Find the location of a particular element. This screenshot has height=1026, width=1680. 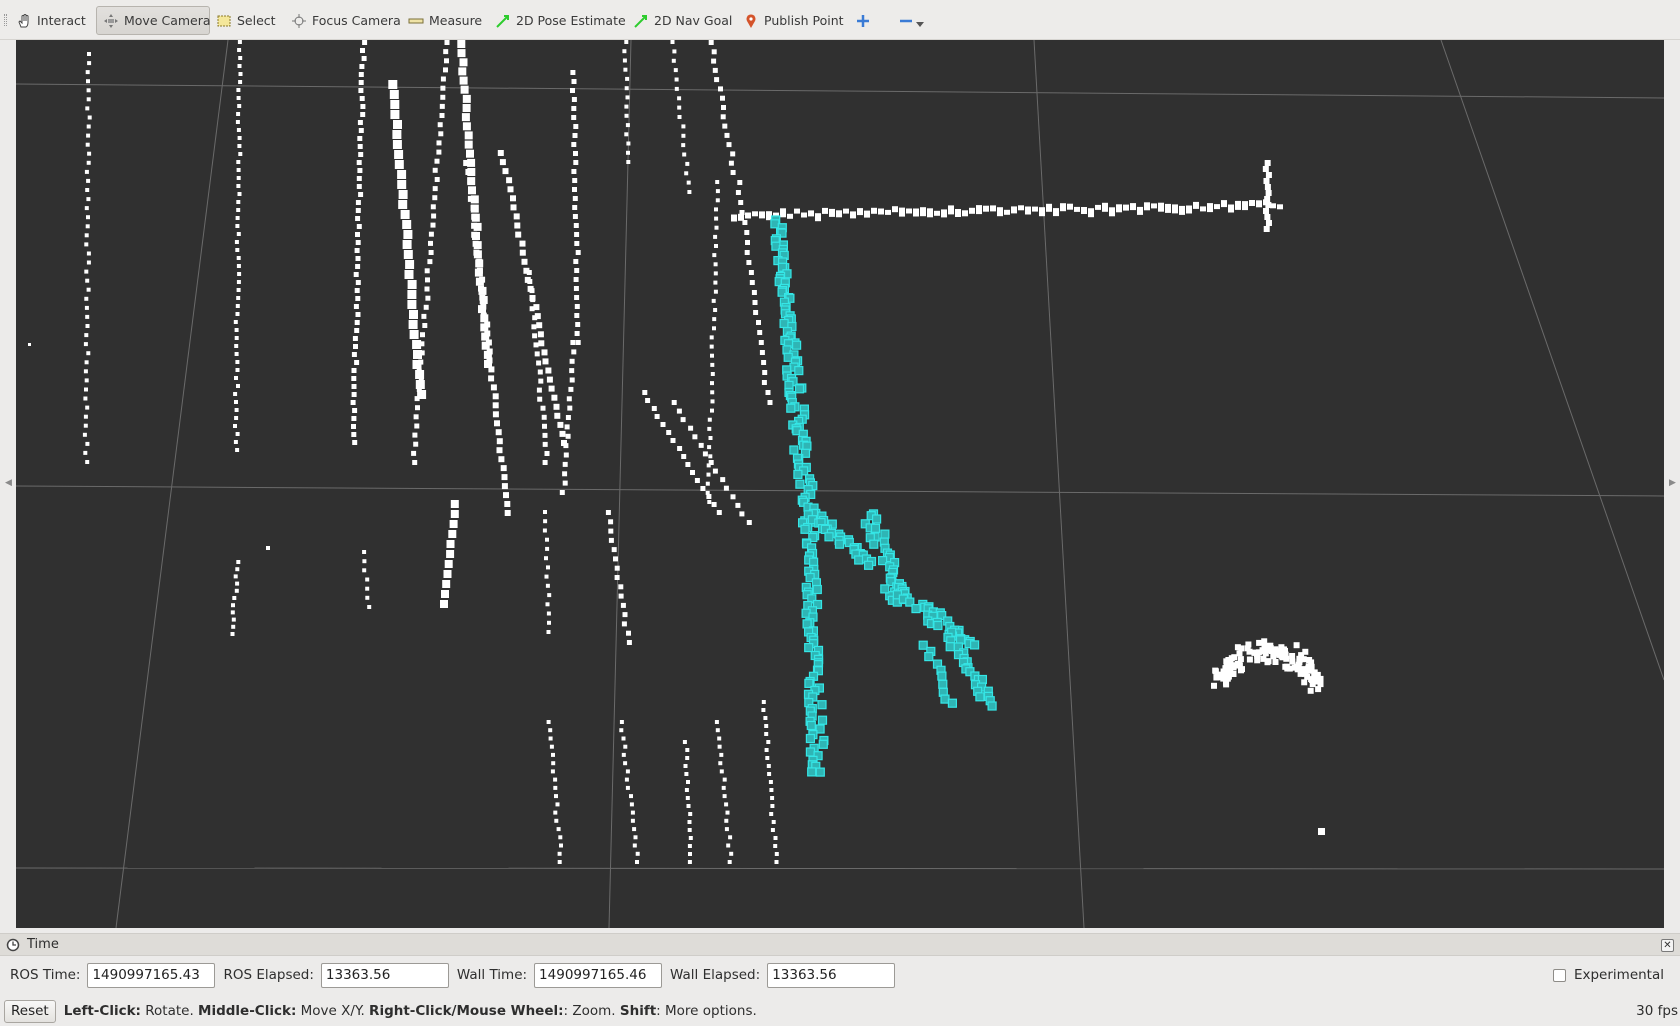

wall-time-field is located at coordinates (598, 975).